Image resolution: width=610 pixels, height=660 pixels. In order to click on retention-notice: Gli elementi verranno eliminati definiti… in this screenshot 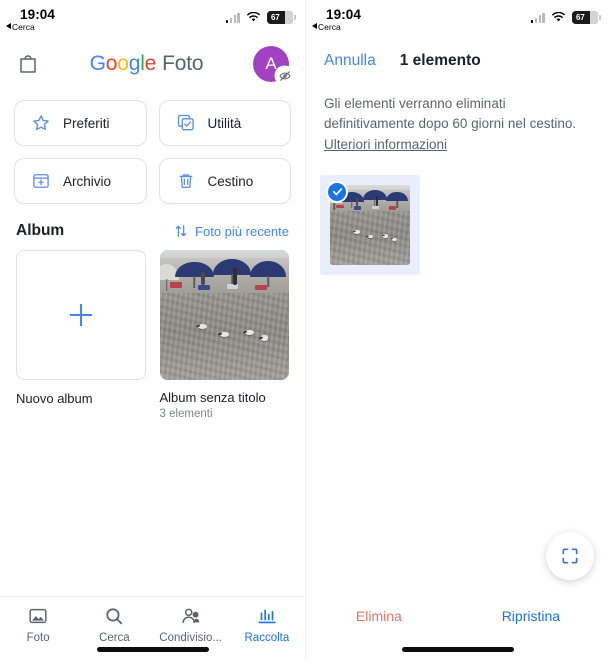, I will do `click(458, 120)`.